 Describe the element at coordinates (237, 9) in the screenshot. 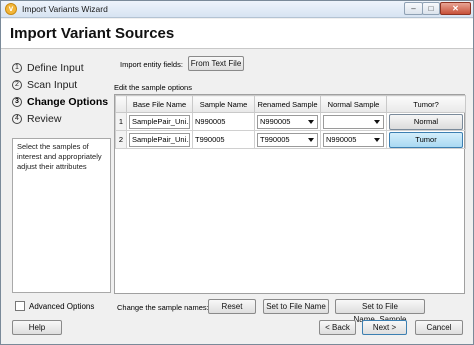

I see `title-bar: v Import Variants Wizard – □ ✕` at that location.